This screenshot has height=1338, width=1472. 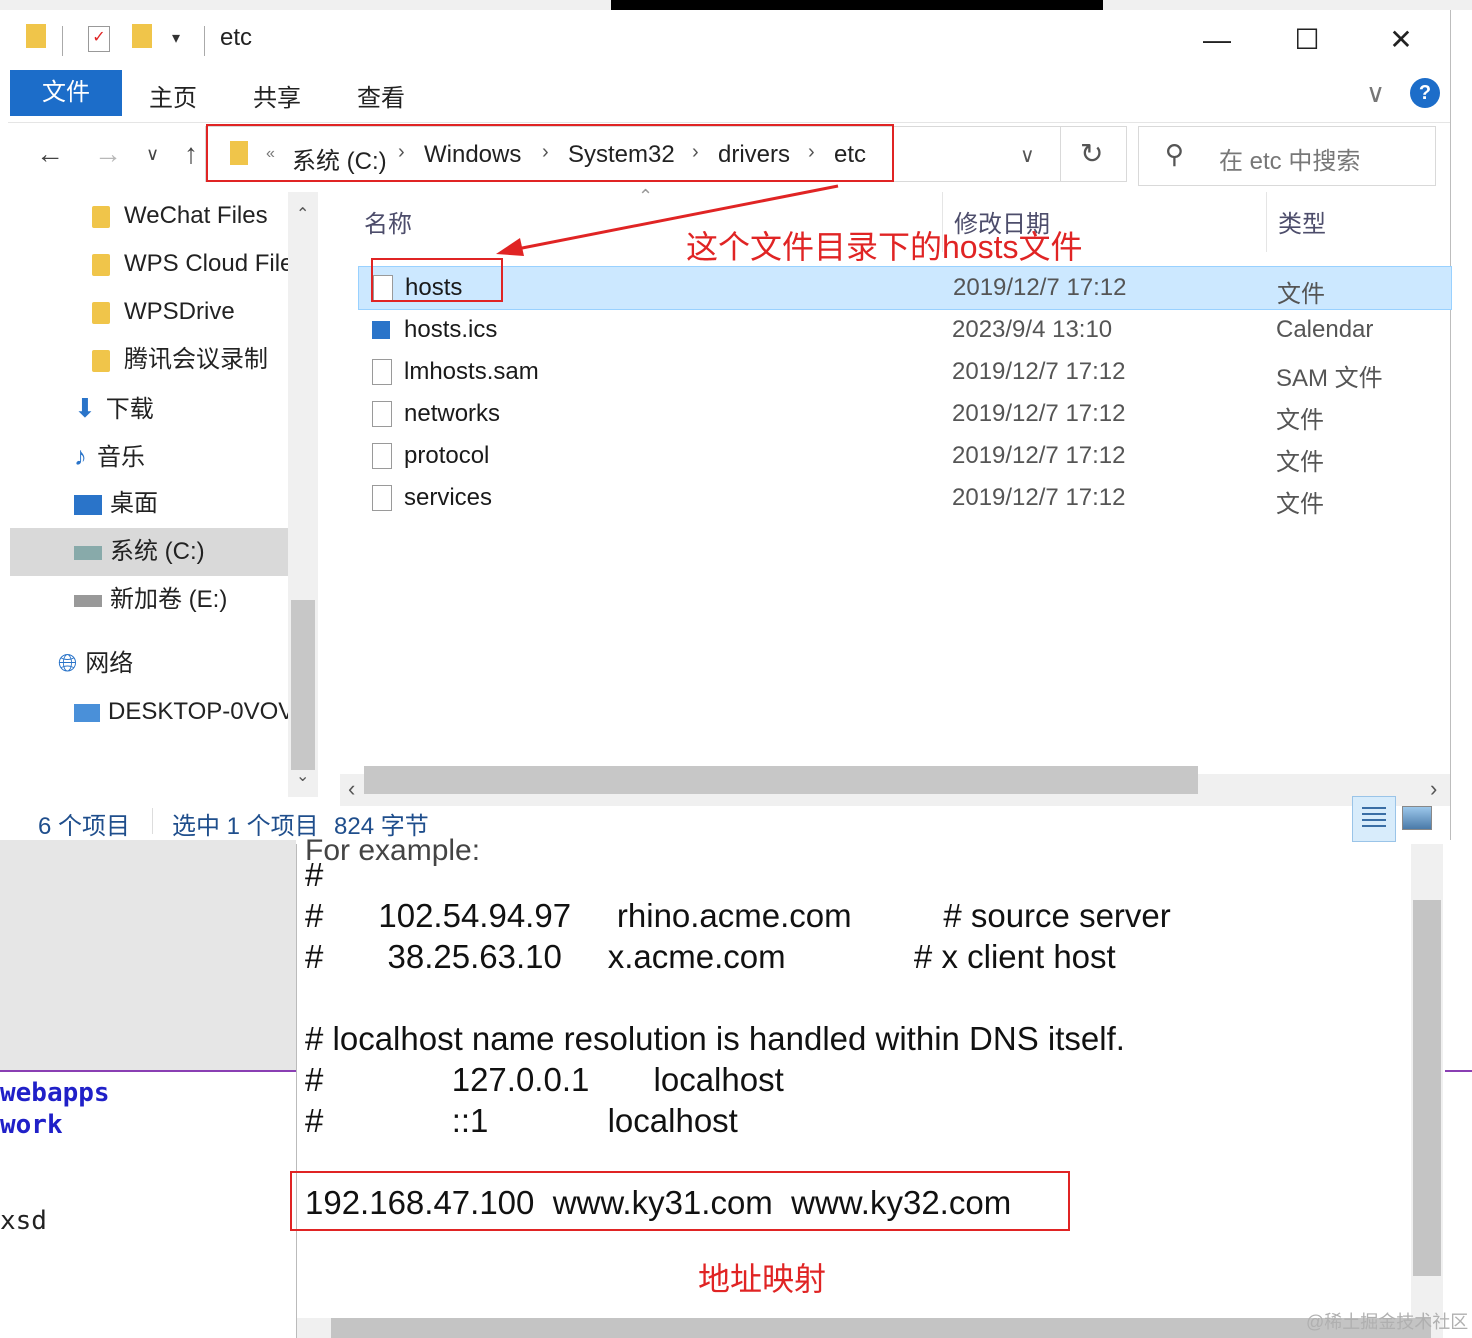 I want to click on search-input: ⚲ 在 etc 中搜索, so click(x=1287, y=156).